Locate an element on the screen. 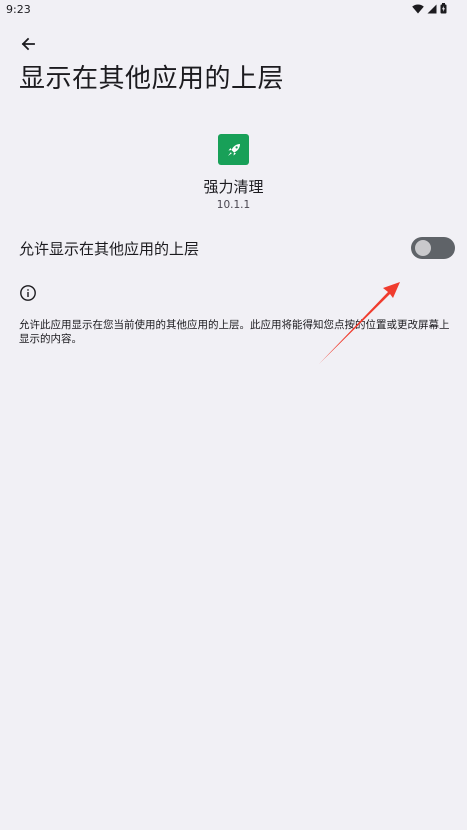  page-title: 显示在其他应用的上层 is located at coordinates (152, 79).